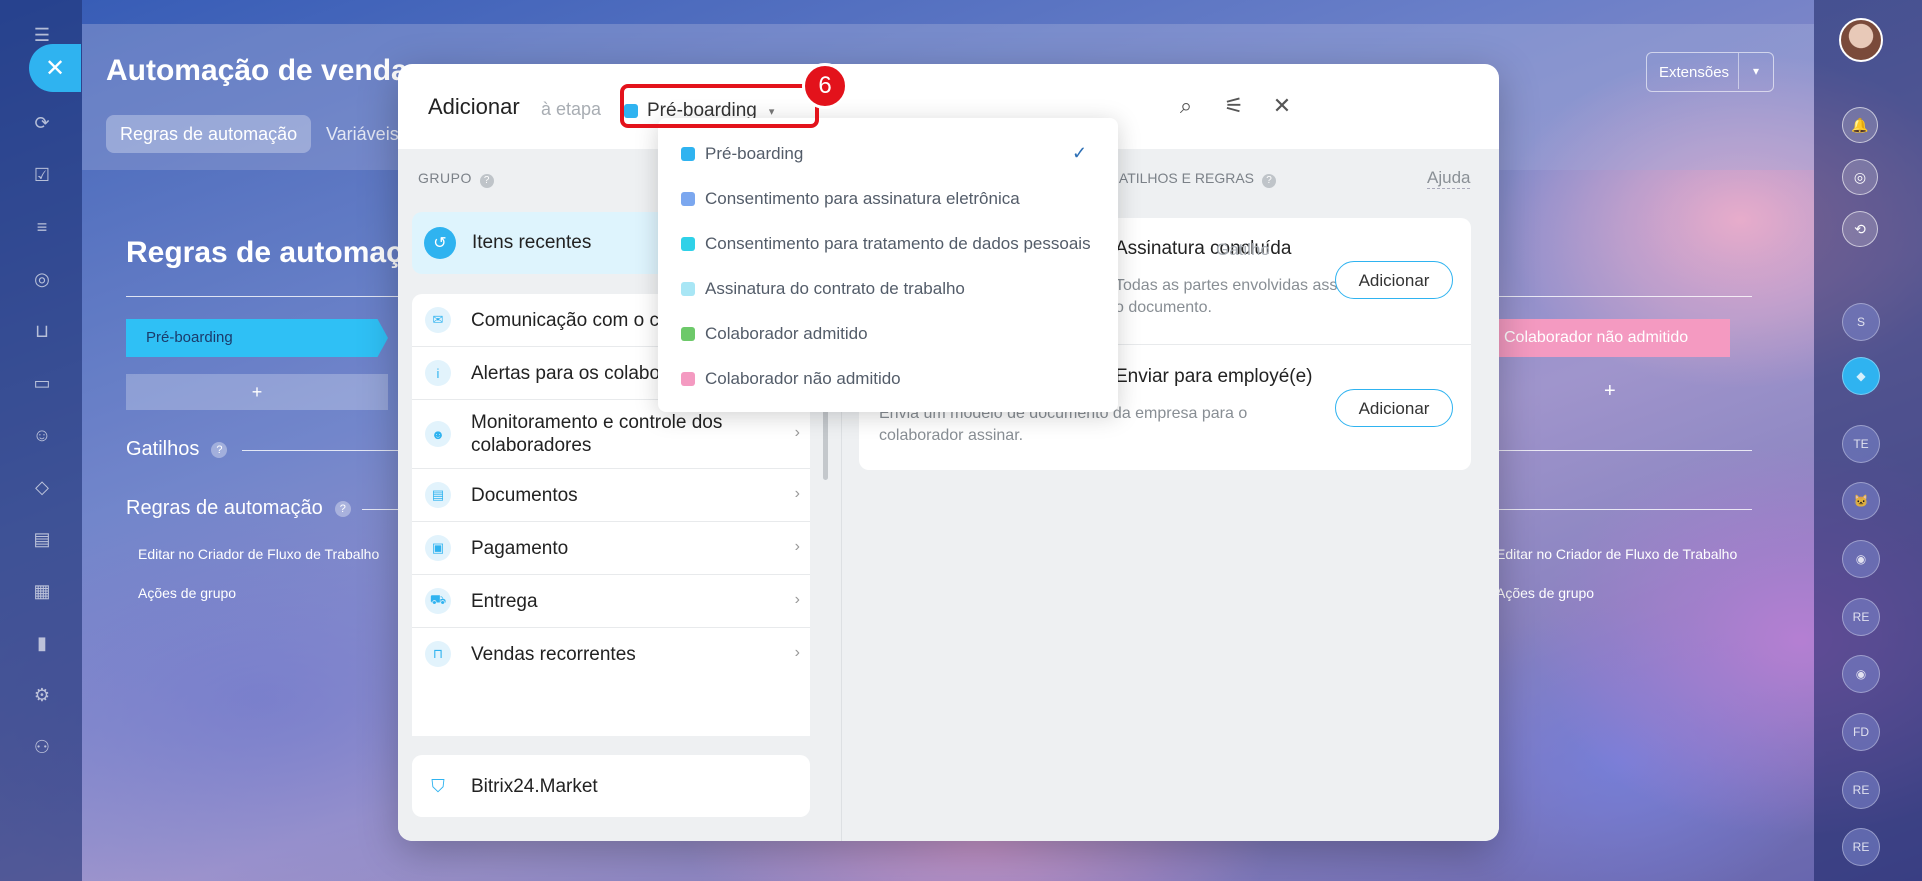 The width and height of the screenshot is (1922, 881). What do you see at coordinates (1449, 178) in the screenshot?
I see `help-link: Ajuda` at bounding box center [1449, 178].